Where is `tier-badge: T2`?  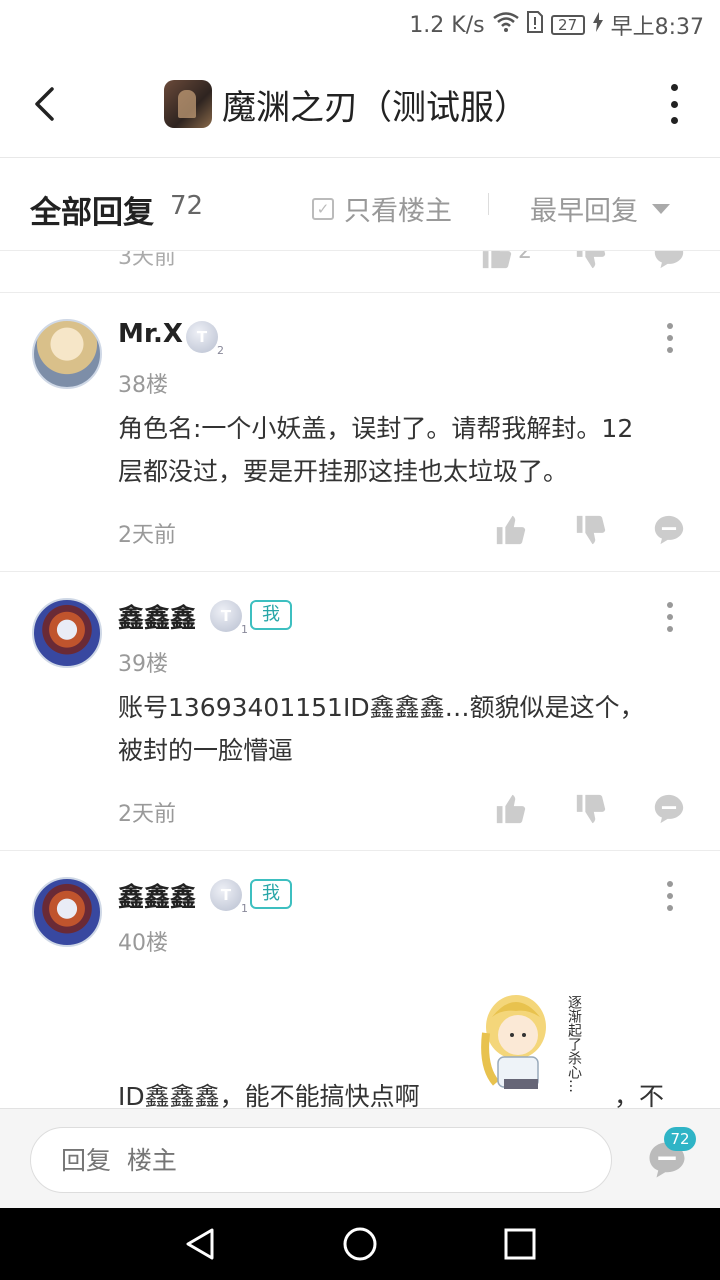 tier-badge: T2 is located at coordinates (205, 339).